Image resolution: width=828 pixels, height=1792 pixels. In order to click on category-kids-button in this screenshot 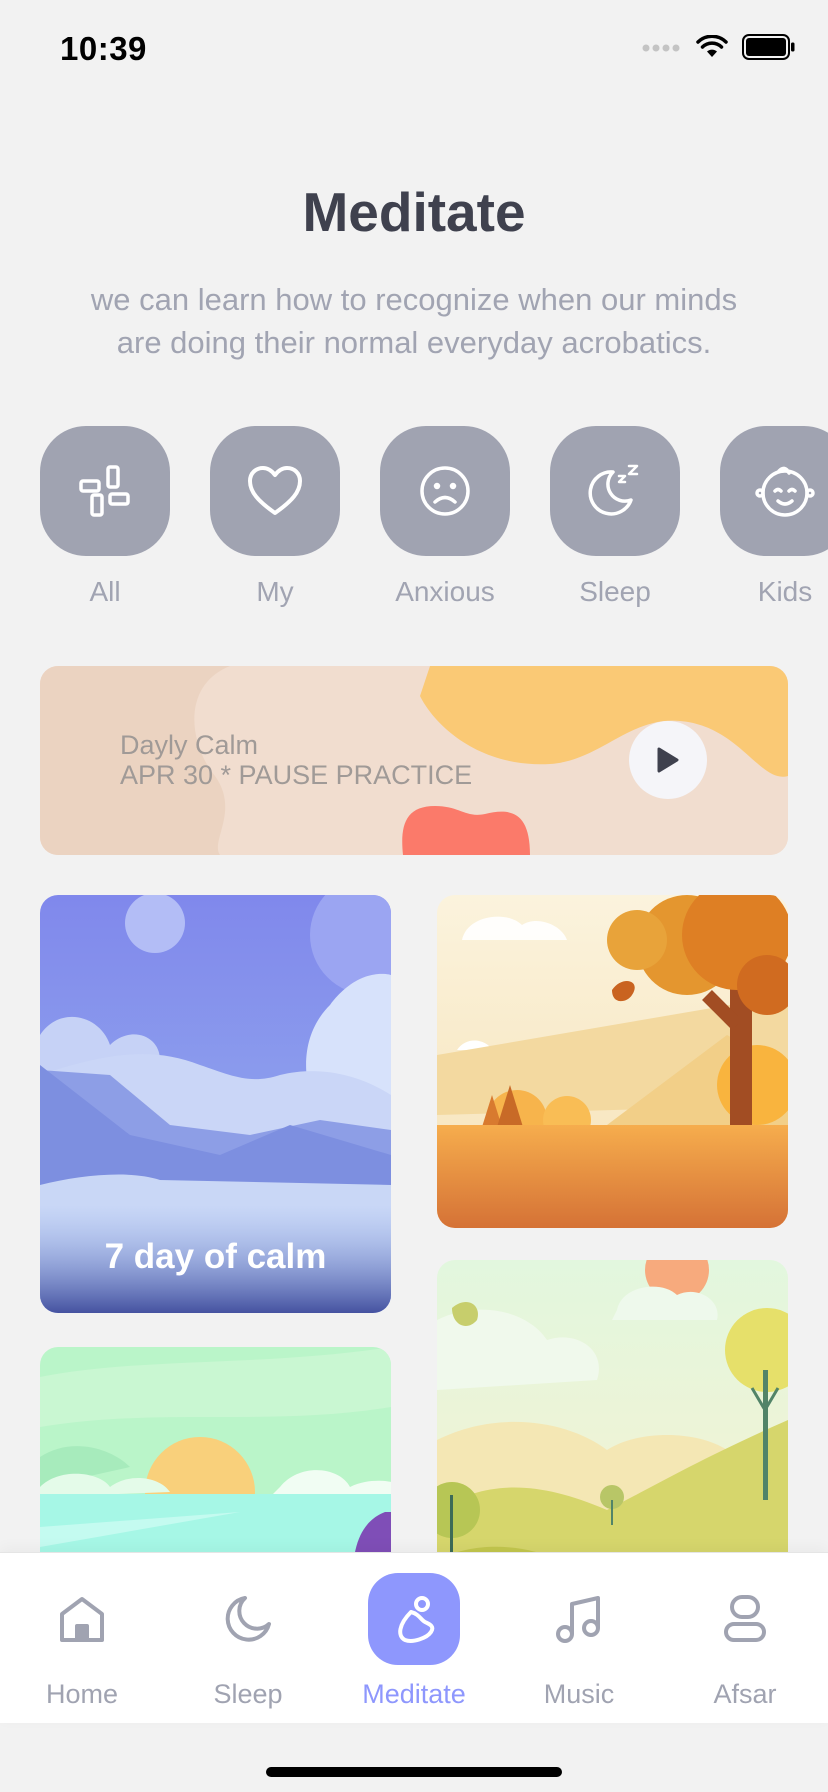, I will do `click(774, 491)`.